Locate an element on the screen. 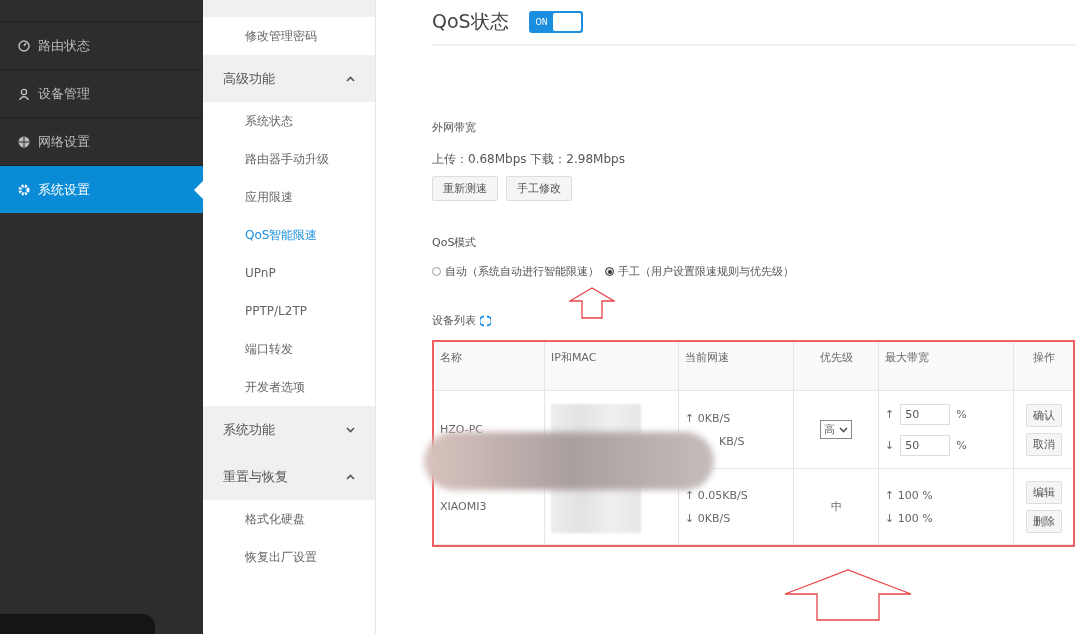  page-title: QoS状态 is located at coordinates (470, 21).